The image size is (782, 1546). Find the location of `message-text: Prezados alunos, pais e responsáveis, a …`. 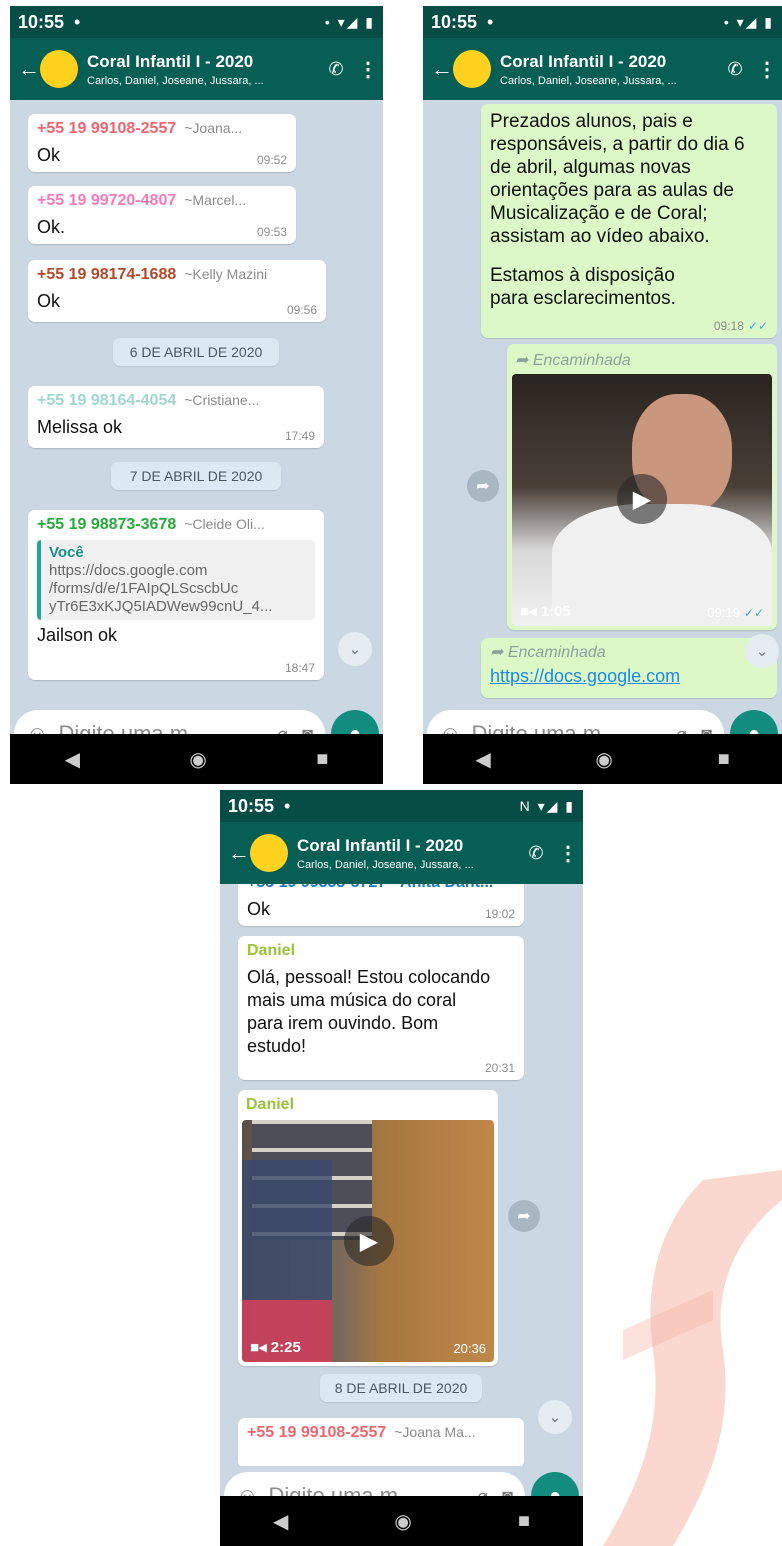

message-text: Prezados alunos, pais e responsáveis, a … is located at coordinates (617, 179).